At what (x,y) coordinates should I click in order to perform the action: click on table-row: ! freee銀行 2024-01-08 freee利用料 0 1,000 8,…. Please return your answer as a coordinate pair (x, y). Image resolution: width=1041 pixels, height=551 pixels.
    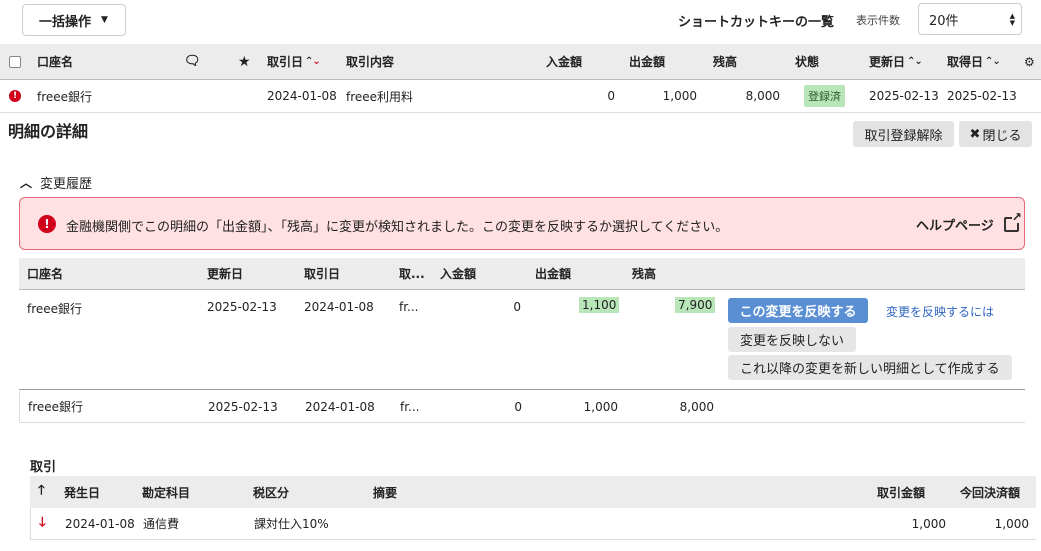
    Looking at the image, I should click on (520, 96).